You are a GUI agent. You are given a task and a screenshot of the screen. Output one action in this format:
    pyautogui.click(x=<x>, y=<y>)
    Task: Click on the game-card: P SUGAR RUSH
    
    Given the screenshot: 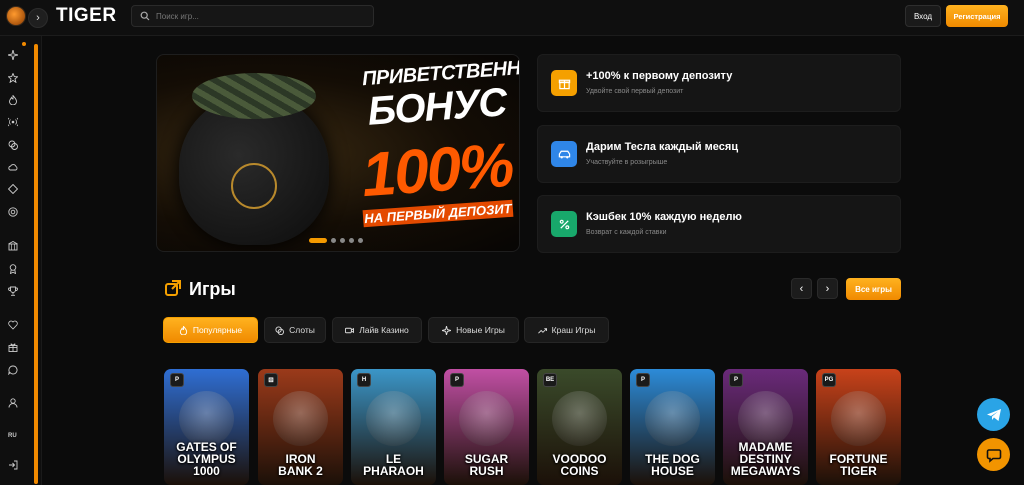 What is the action you would take?
    pyautogui.click(x=486, y=427)
    